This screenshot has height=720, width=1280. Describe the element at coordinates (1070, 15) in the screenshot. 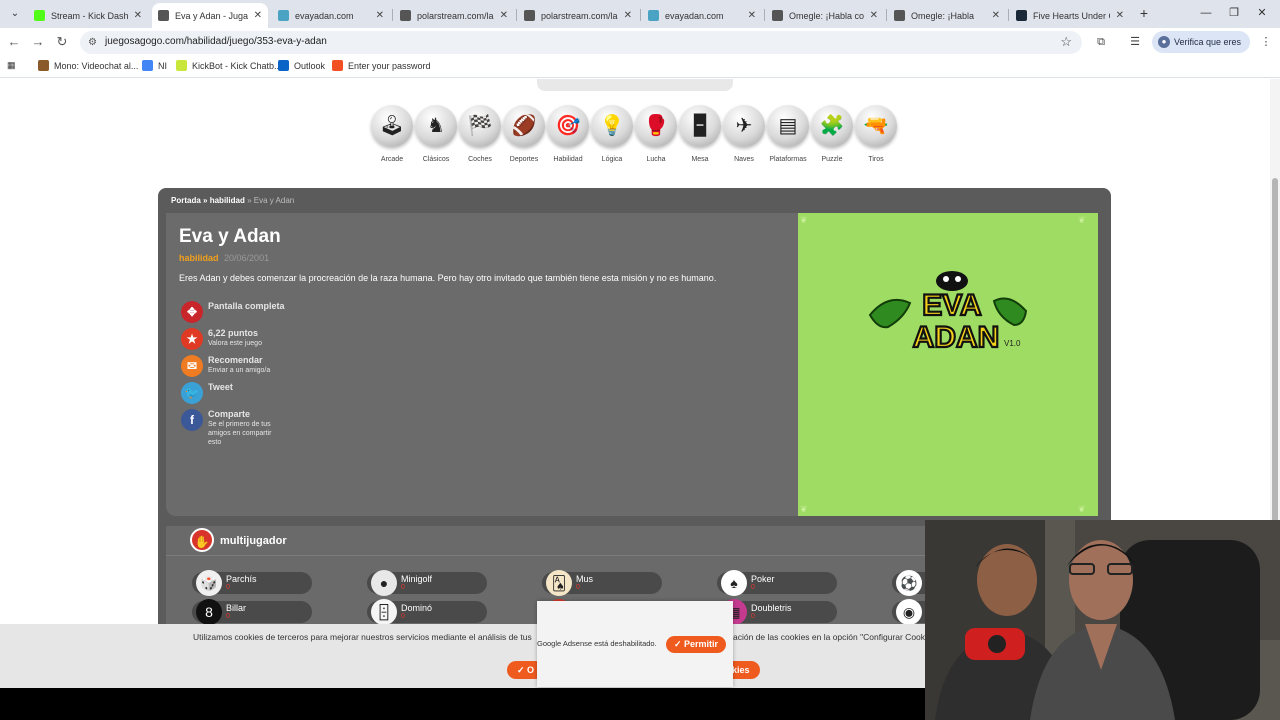

I see `browser-tab: Five Hearts Under O ✕` at that location.